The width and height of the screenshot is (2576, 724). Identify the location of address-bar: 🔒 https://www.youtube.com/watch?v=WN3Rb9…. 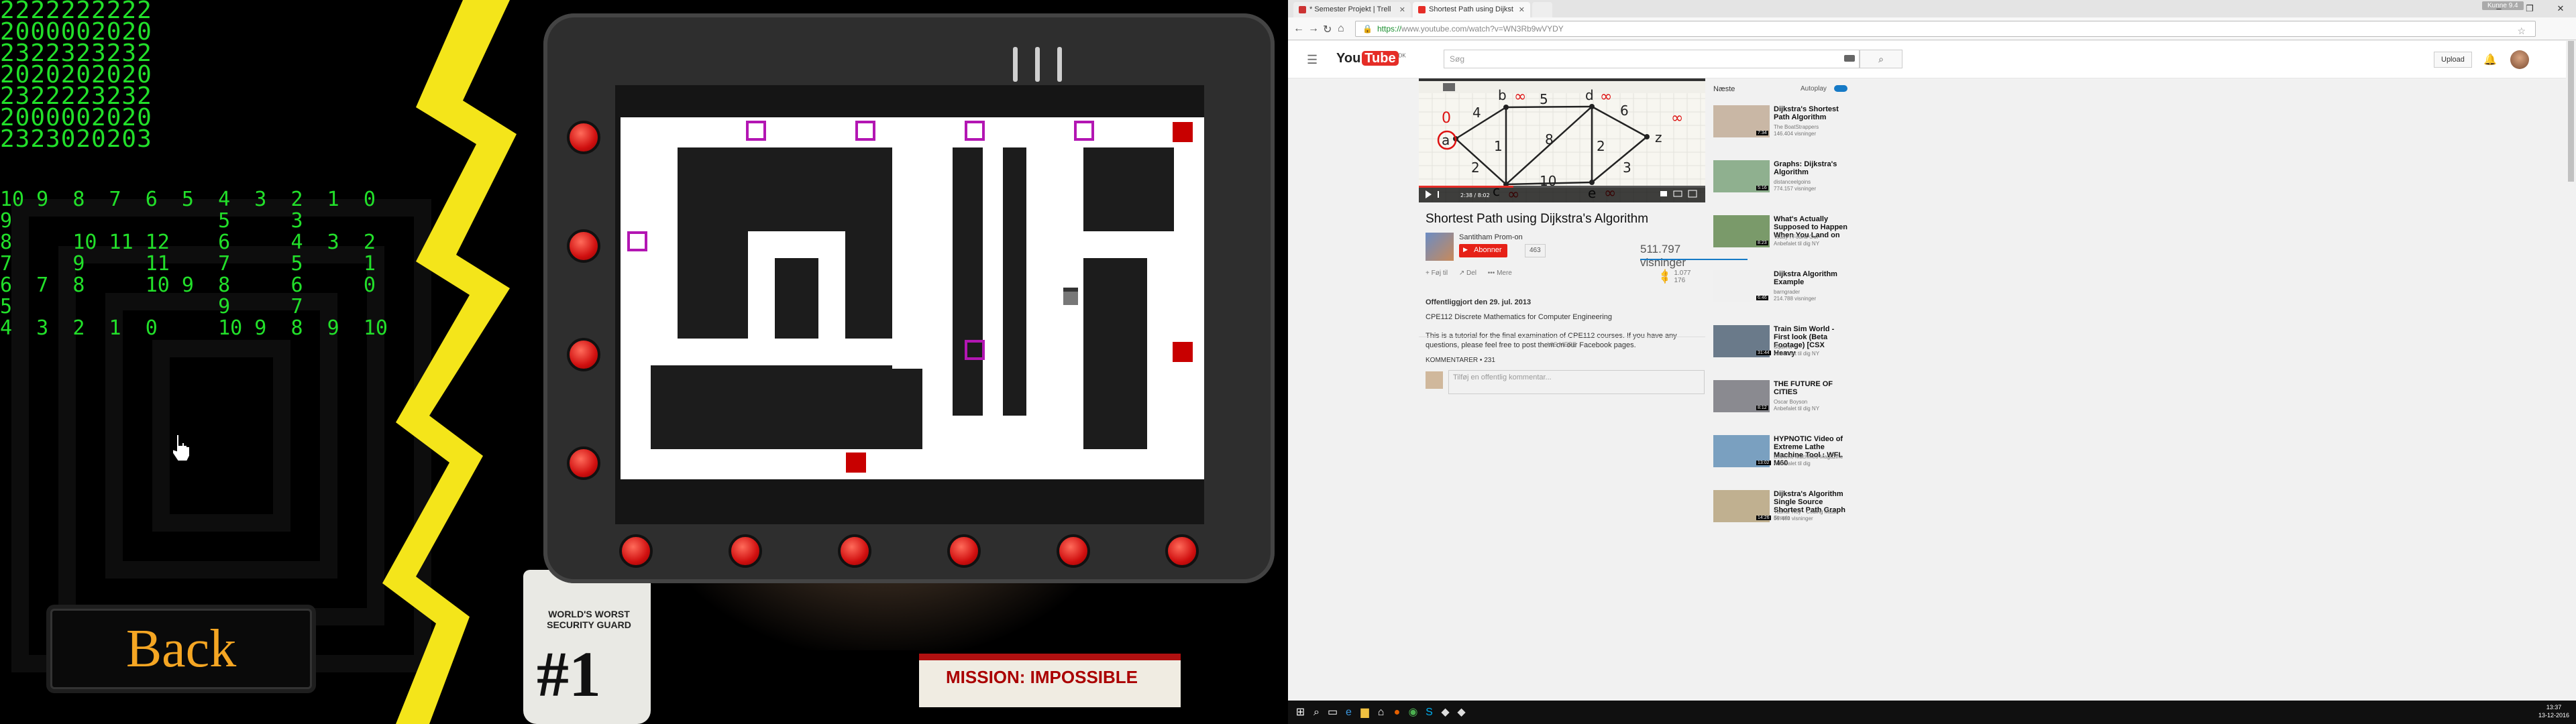
(1945, 29).